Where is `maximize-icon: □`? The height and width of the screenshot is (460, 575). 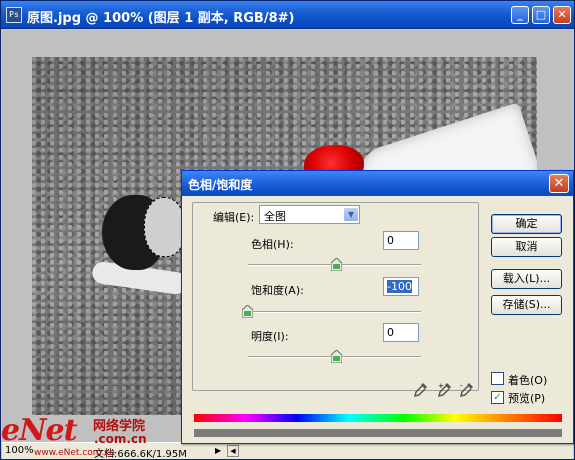
maximize-icon: □ is located at coordinates (541, 15).